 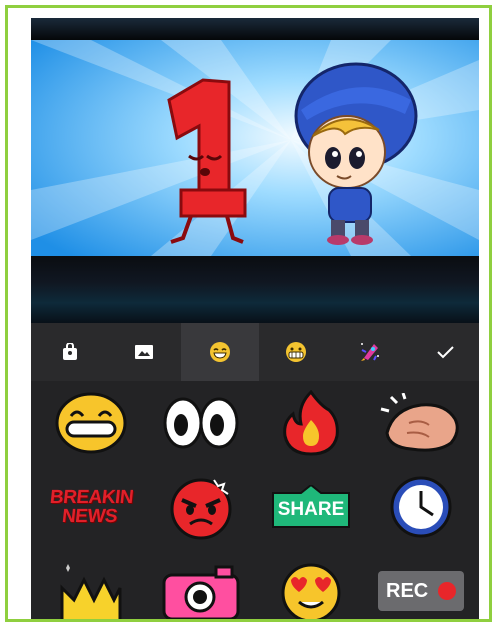 What do you see at coordinates (447, 591) in the screenshot?
I see `record-dot-icon` at bounding box center [447, 591].